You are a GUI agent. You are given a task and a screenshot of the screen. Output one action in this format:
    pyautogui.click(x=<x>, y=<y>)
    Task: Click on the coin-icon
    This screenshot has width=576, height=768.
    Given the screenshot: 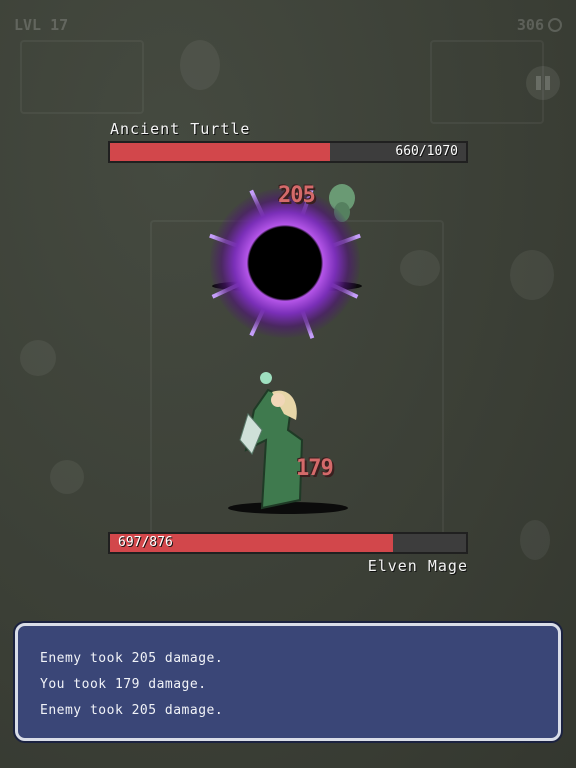 What is the action you would take?
    pyautogui.click(x=555, y=25)
    